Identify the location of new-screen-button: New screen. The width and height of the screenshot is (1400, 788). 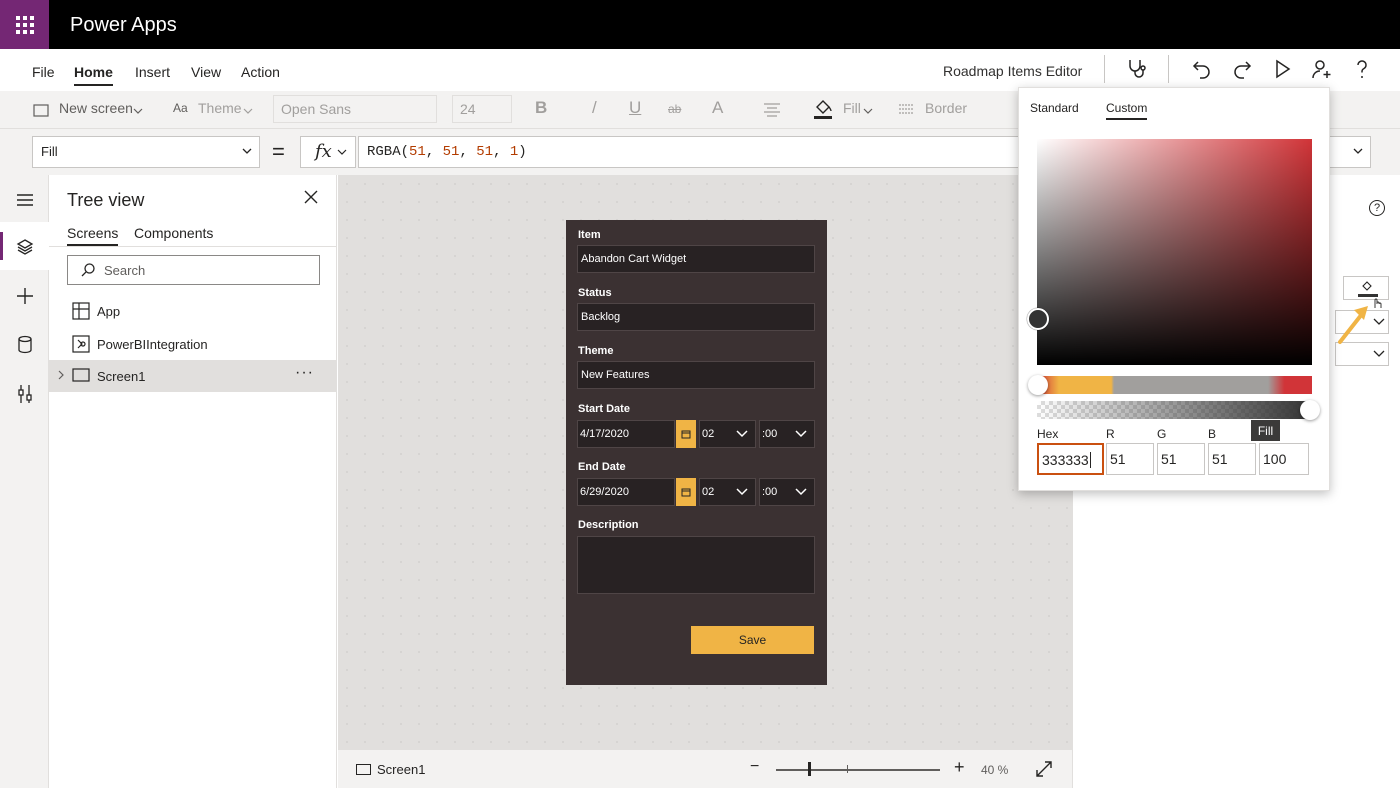
(96, 108).